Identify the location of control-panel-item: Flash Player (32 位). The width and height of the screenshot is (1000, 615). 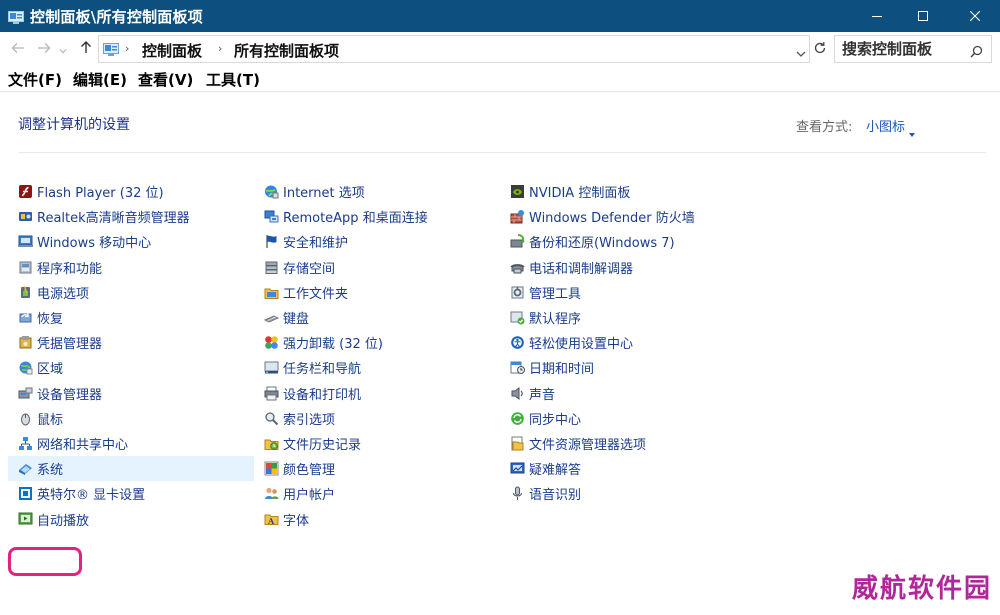
(128, 191).